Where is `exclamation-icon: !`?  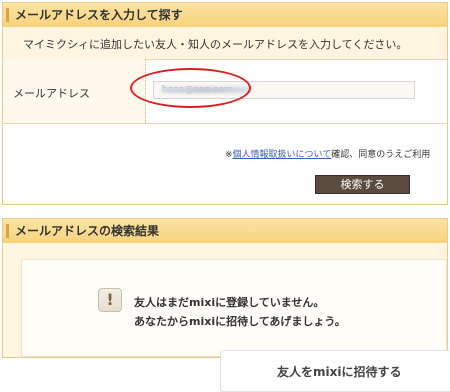
exclamation-icon: ! is located at coordinates (110, 300).